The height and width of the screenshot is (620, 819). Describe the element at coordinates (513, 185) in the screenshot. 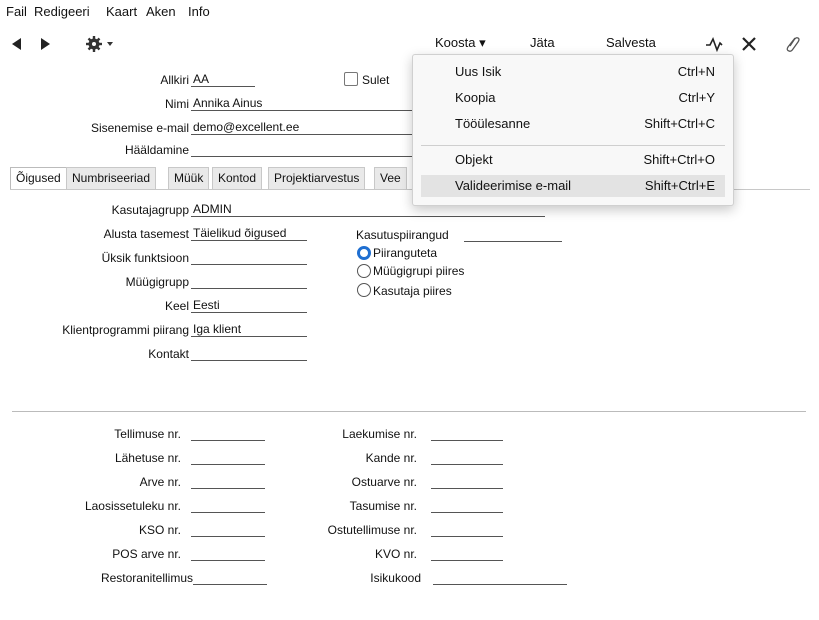

I see `menu-item-label: Valideerimise e-mail` at that location.